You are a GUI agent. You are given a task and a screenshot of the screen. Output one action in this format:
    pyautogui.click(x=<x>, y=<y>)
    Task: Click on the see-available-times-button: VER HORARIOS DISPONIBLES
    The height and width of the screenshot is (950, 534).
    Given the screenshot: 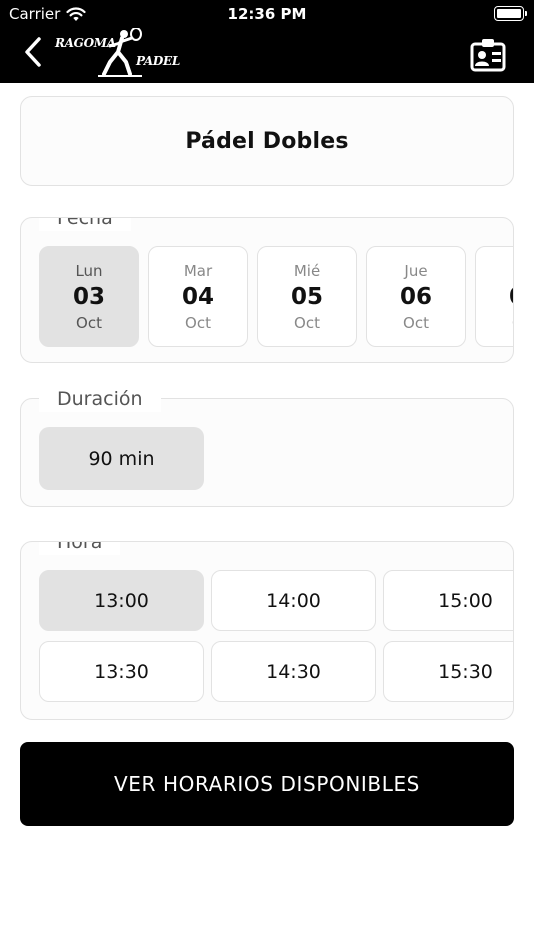 What is the action you would take?
    pyautogui.click(x=267, y=784)
    